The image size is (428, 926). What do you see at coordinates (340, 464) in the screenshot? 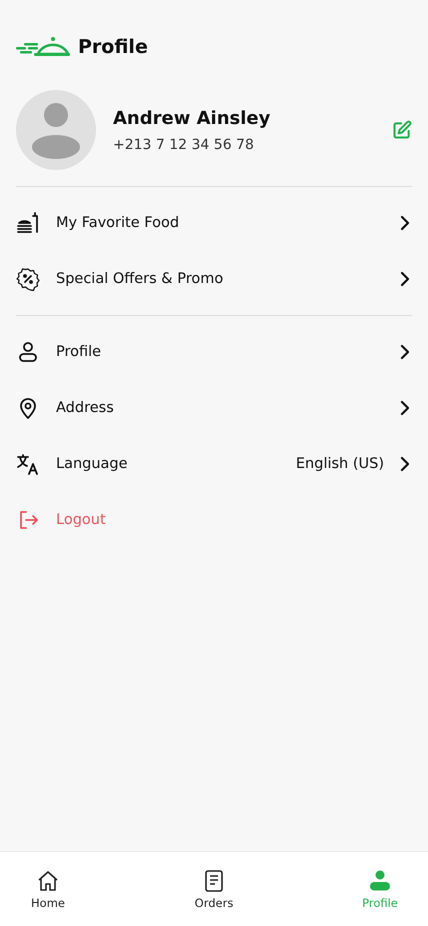
I see `language-value: English (US)` at bounding box center [340, 464].